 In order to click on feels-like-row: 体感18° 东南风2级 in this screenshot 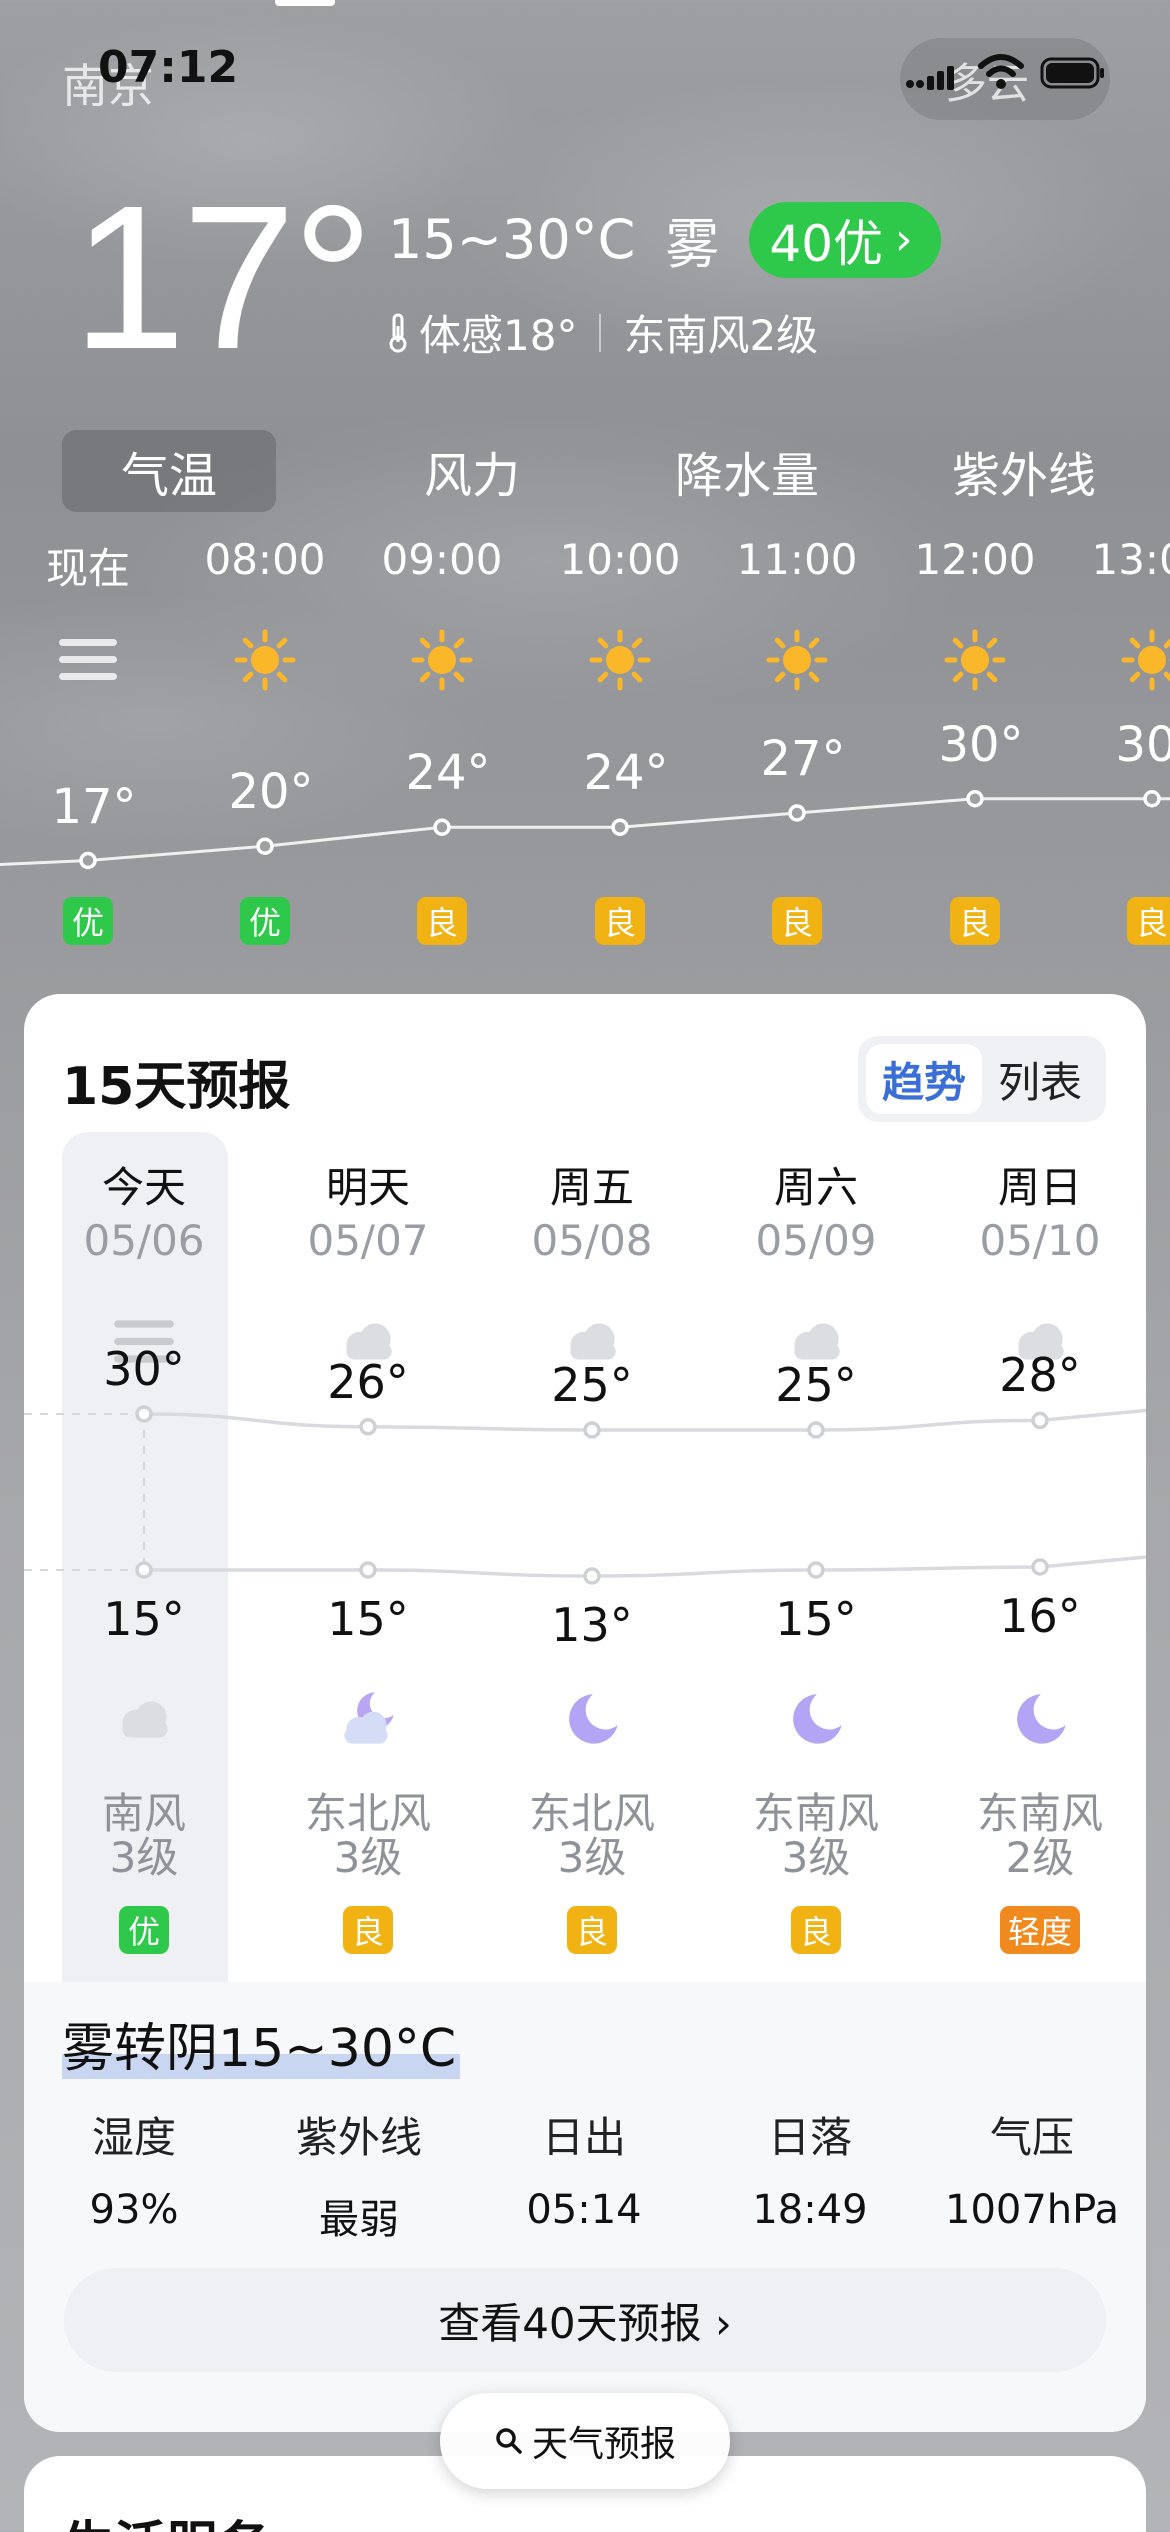, I will do `click(601, 332)`.